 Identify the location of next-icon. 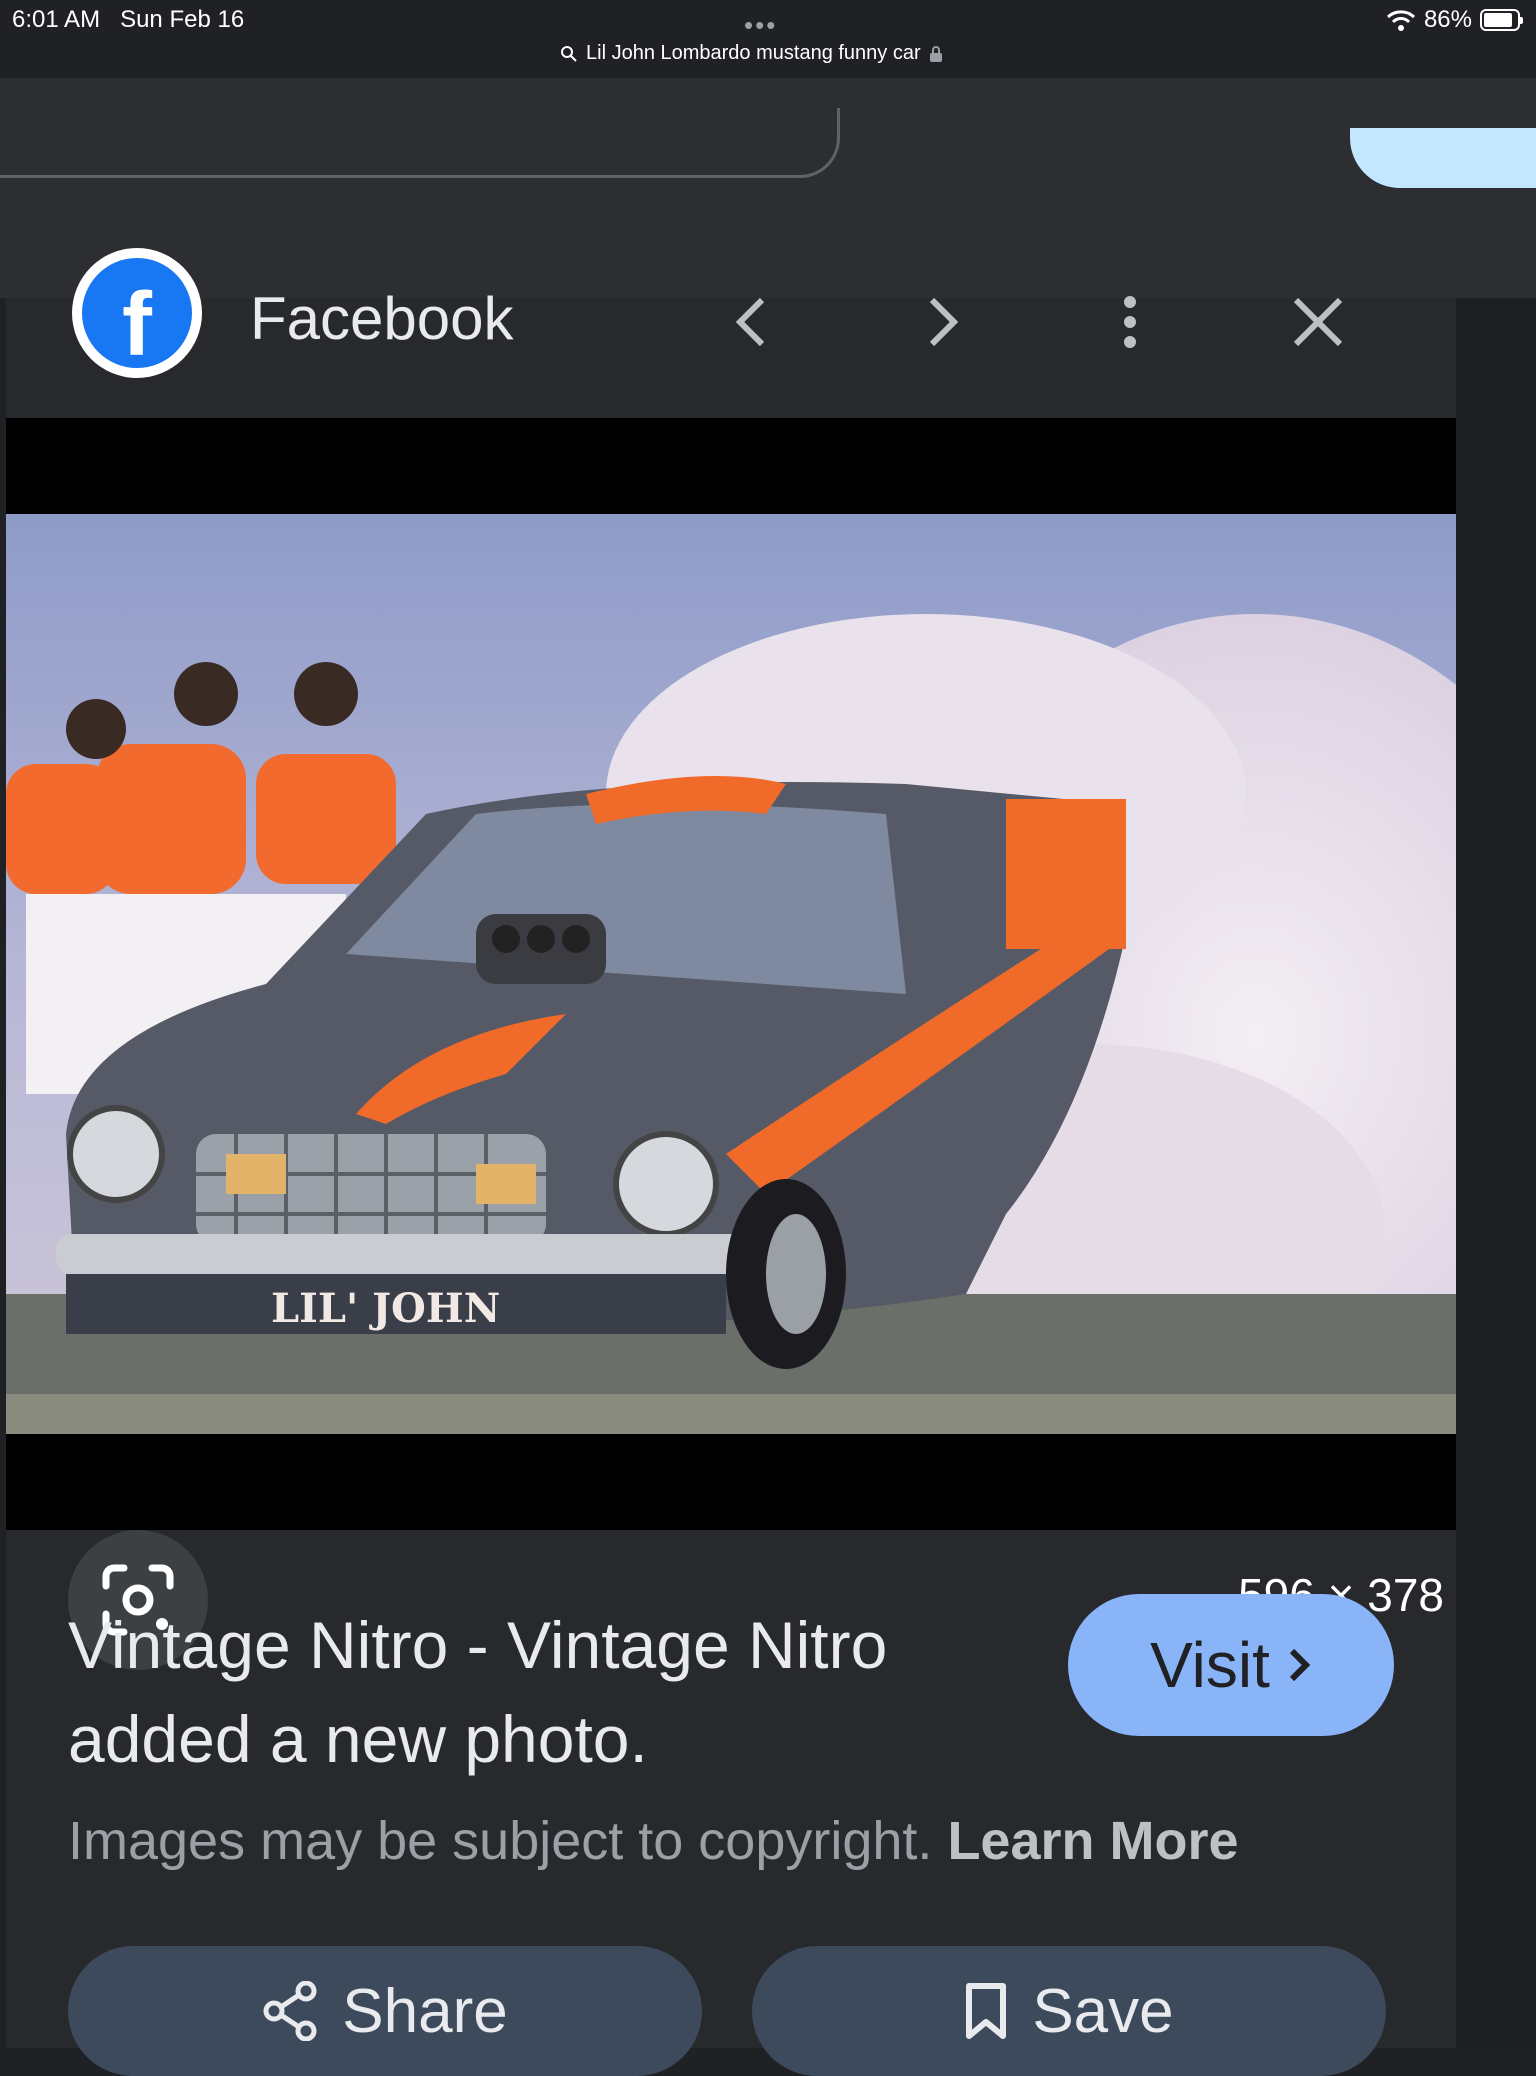
(942, 322).